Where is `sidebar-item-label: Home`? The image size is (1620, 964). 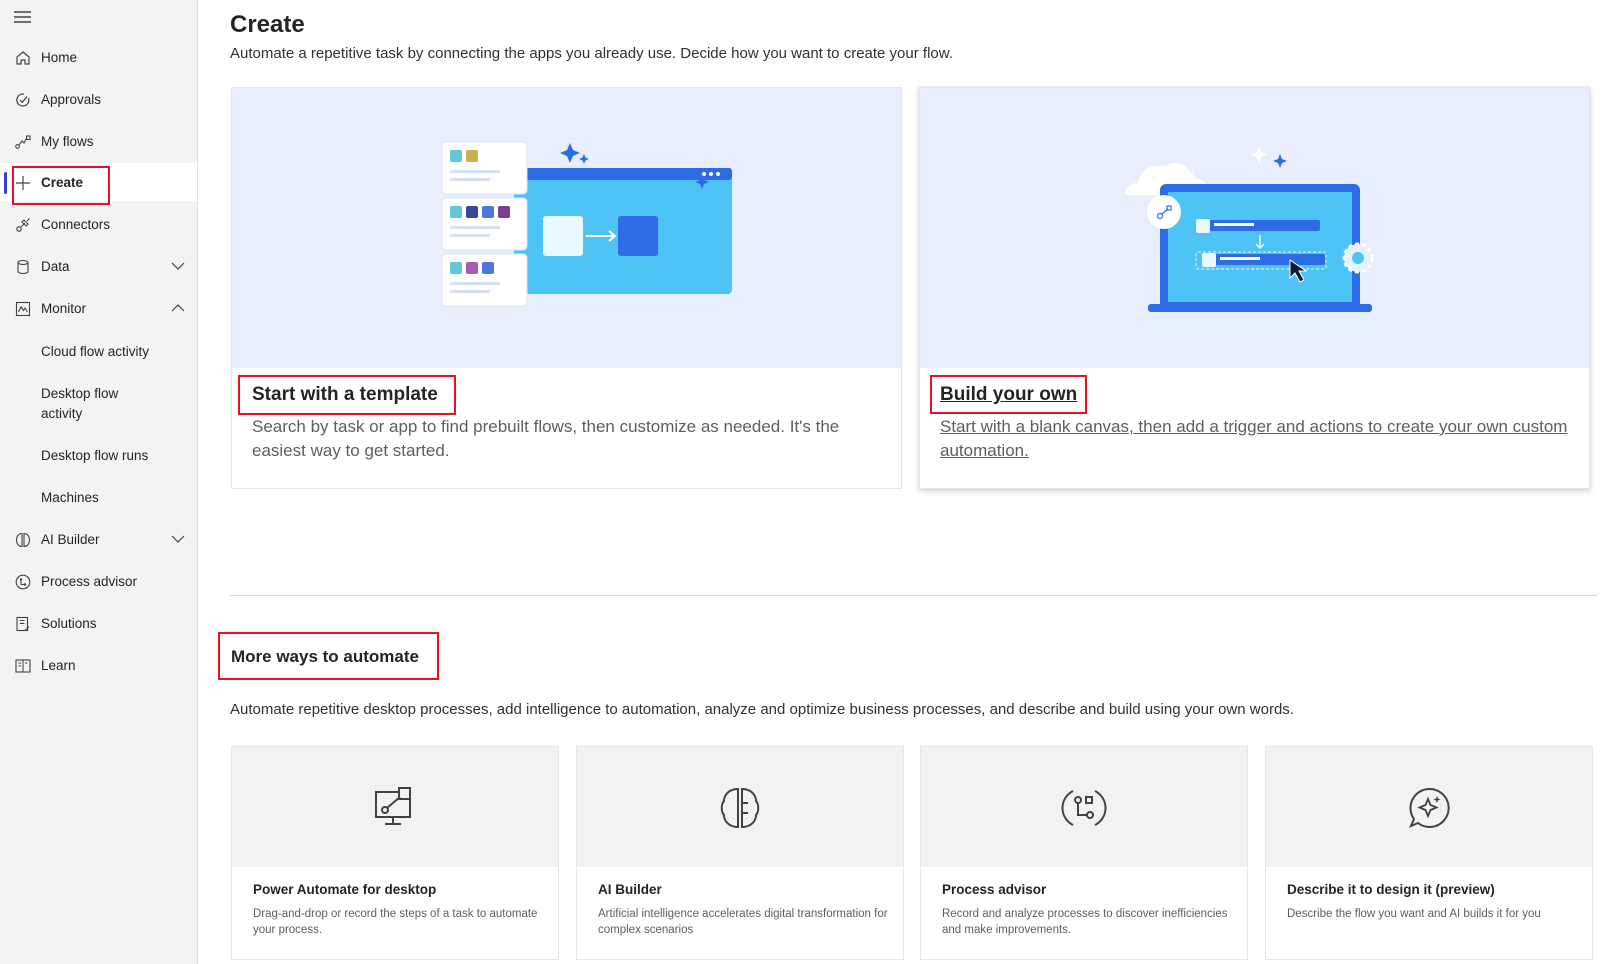 sidebar-item-label: Home is located at coordinates (59, 57).